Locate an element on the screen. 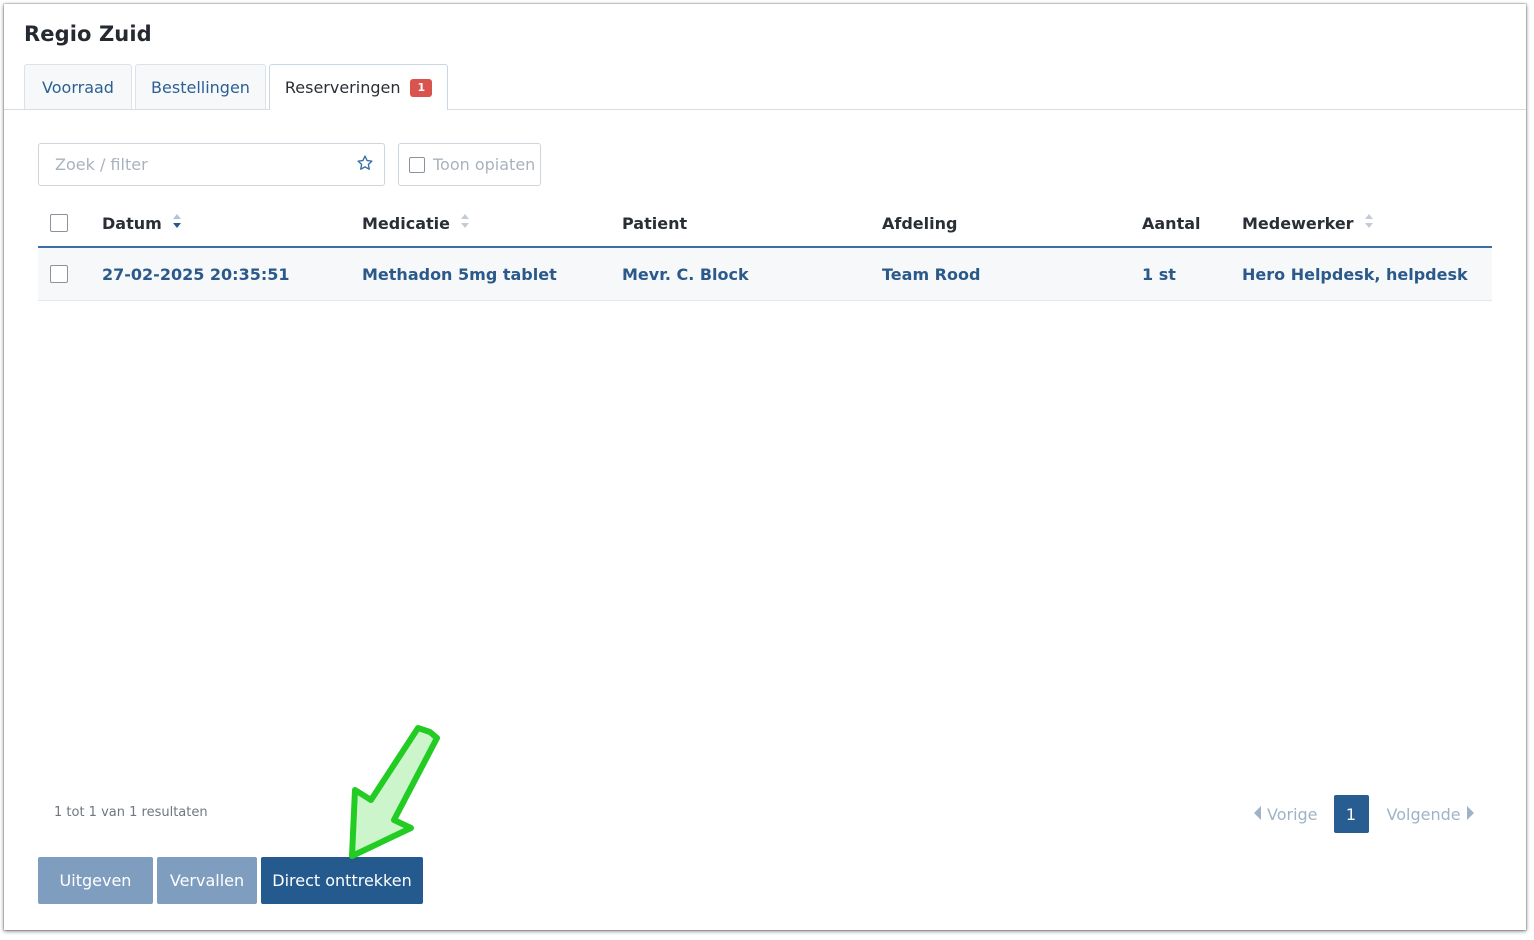 This screenshot has height=940, width=1534. column-header-datum: Datum is located at coordinates (142, 223).